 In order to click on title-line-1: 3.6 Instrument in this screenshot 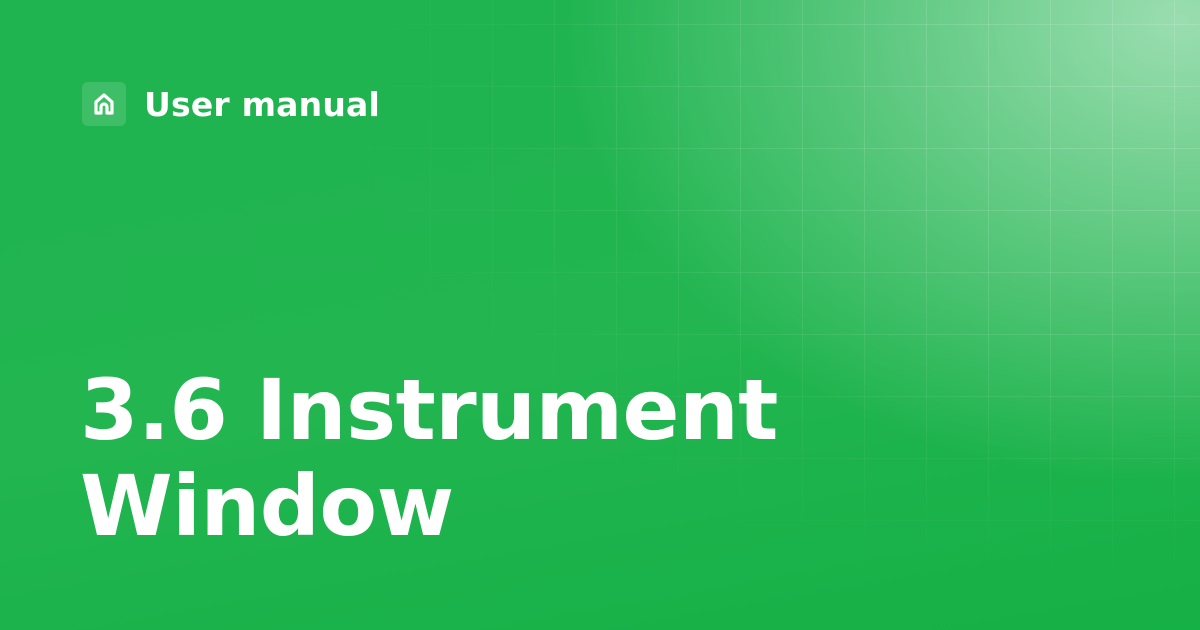, I will do `click(429, 410)`.